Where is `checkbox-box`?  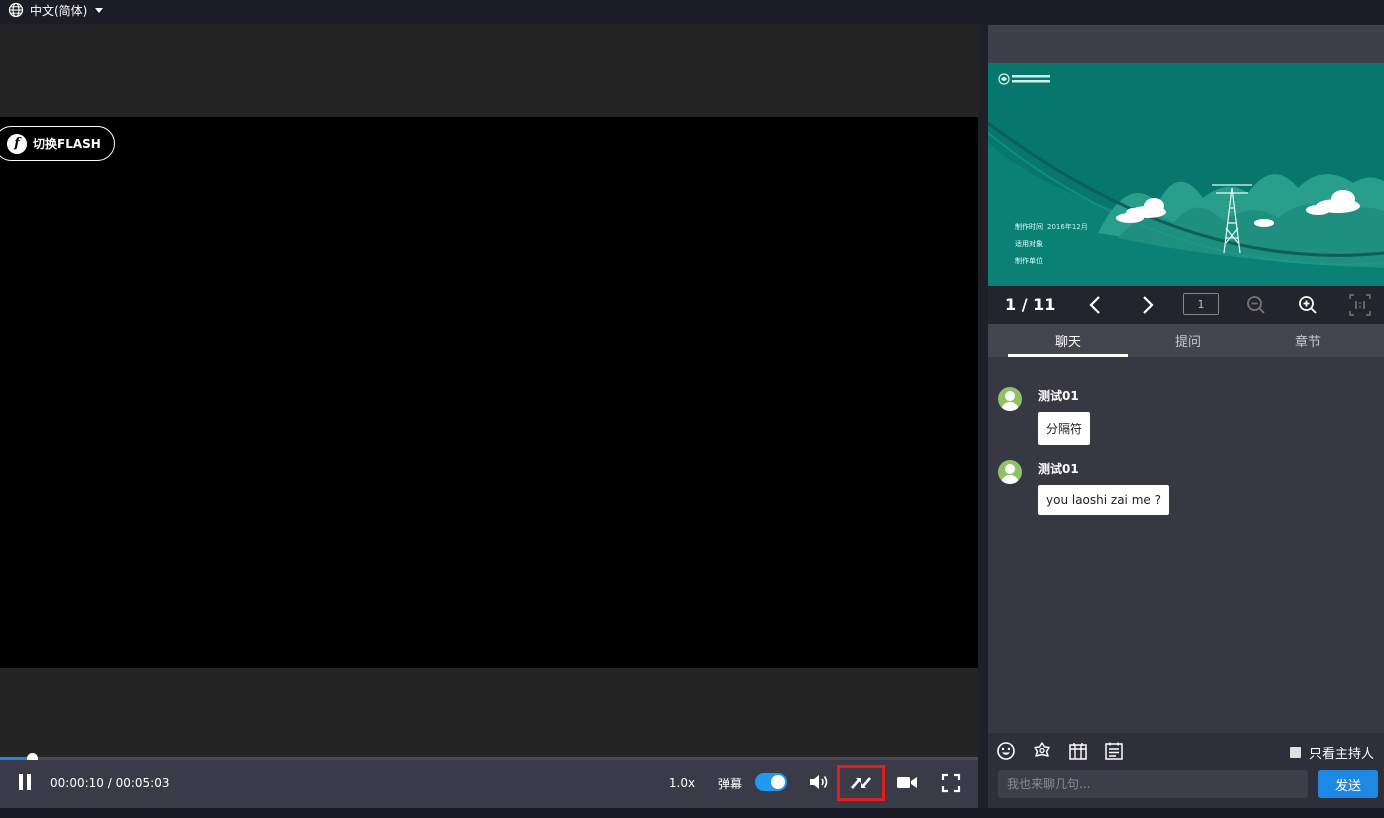 checkbox-box is located at coordinates (1295, 752).